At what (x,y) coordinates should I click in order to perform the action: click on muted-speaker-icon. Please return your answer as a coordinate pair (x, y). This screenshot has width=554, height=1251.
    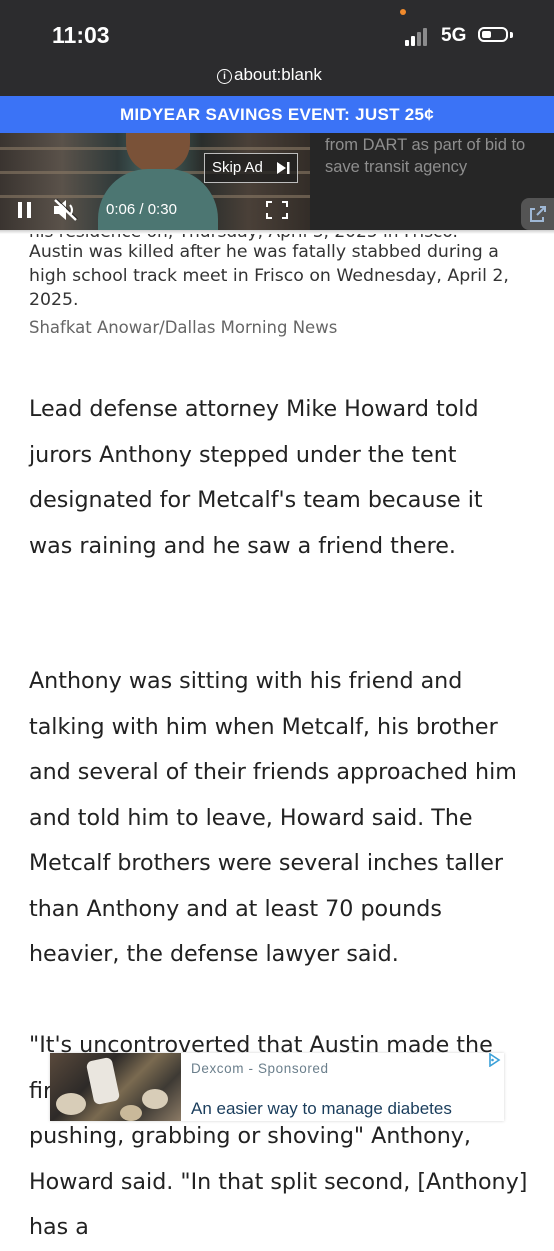
    Looking at the image, I should click on (66, 210).